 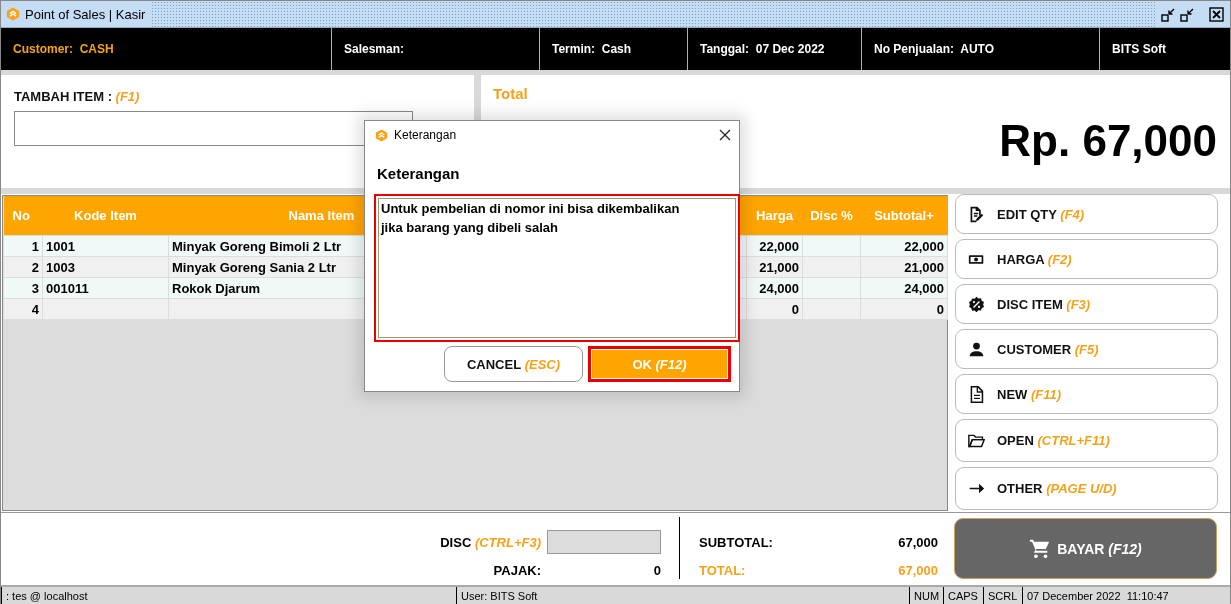 I want to click on total-amount: Rp. 67,000, so click(x=1108, y=141).